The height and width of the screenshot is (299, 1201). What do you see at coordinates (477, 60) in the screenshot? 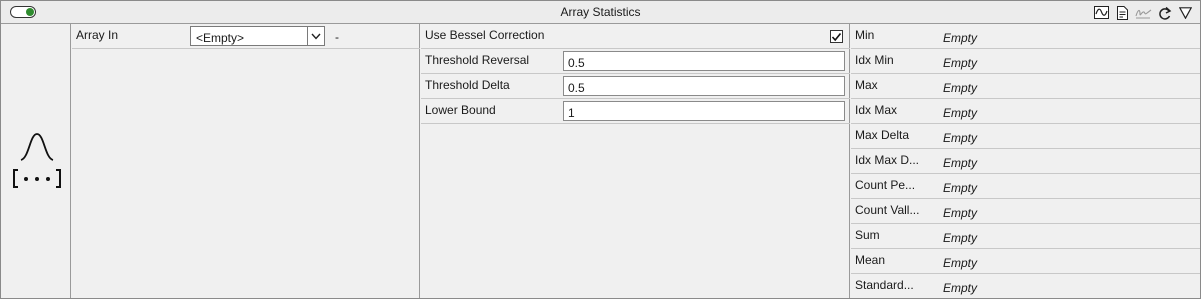
I see `threshold-reversal-label: Threshold Reversal` at bounding box center [477, 60].